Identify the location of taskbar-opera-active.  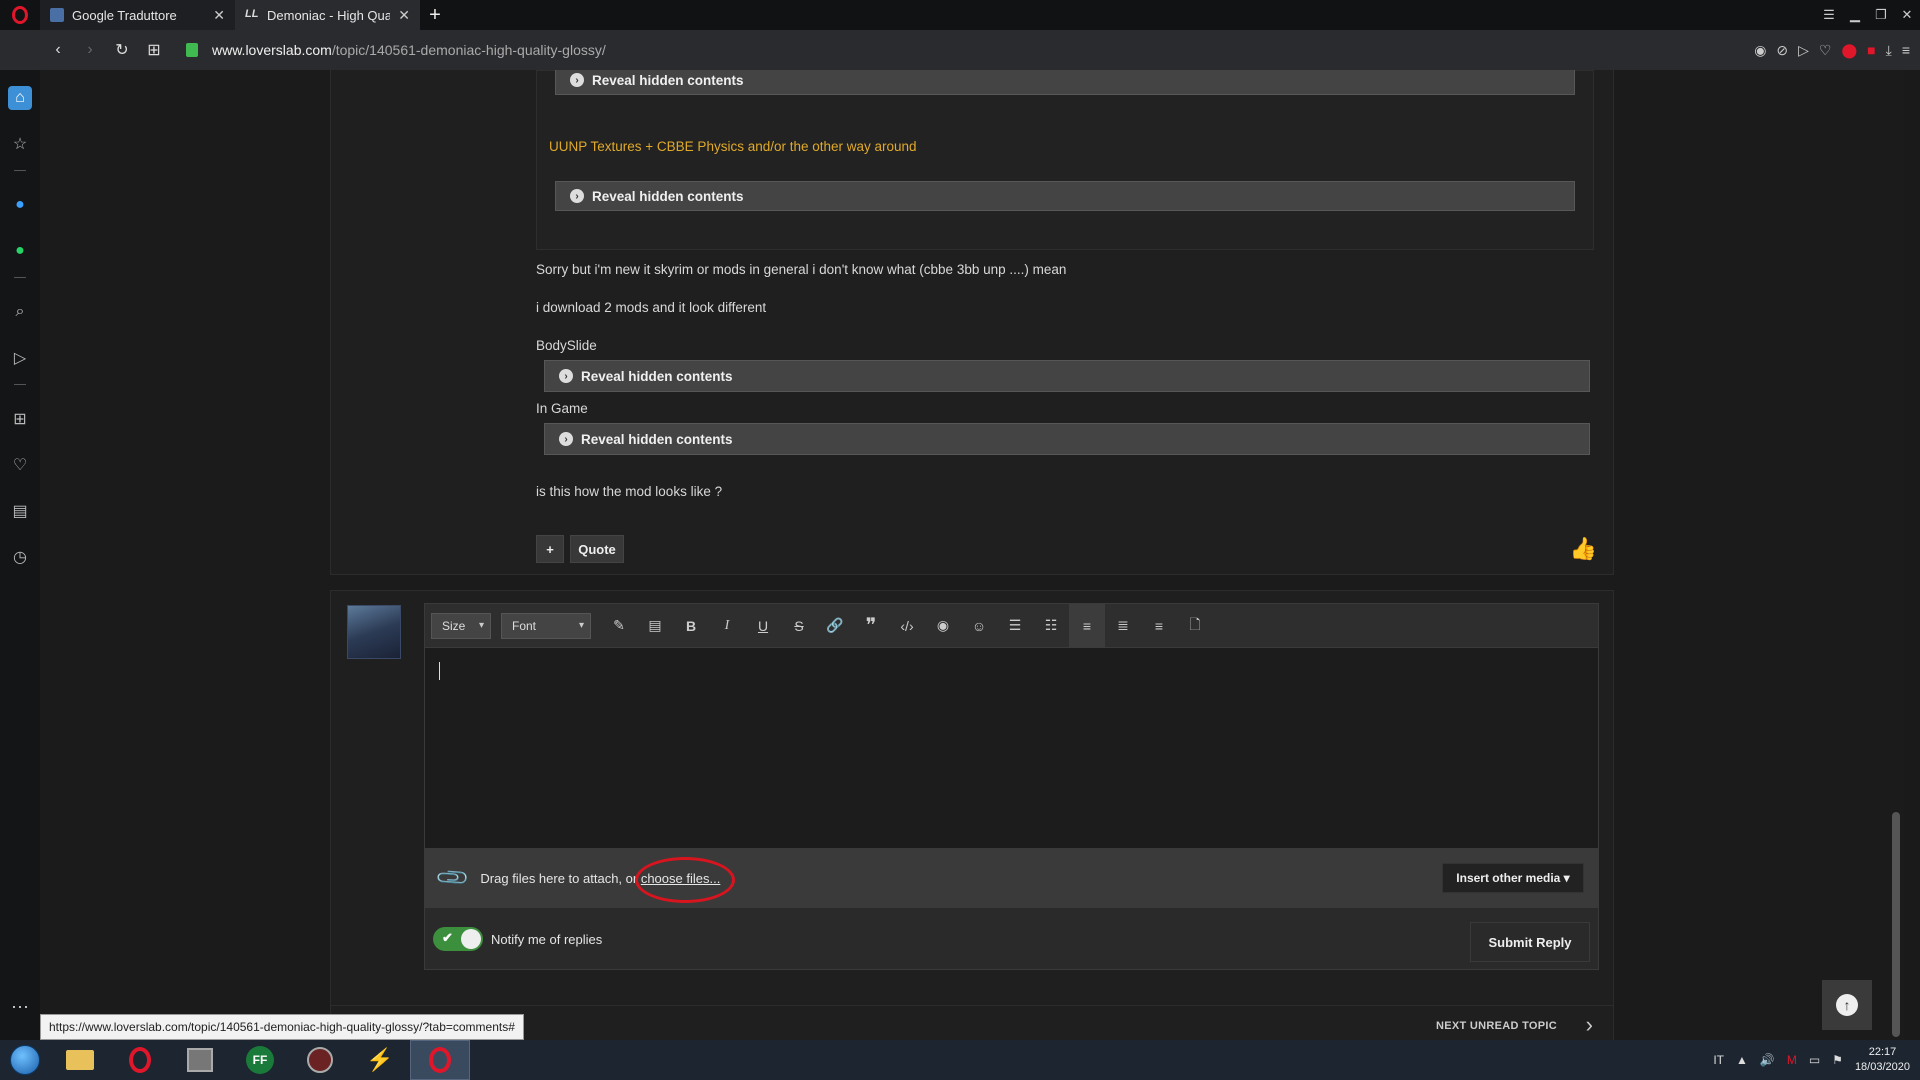
(440, 1060).